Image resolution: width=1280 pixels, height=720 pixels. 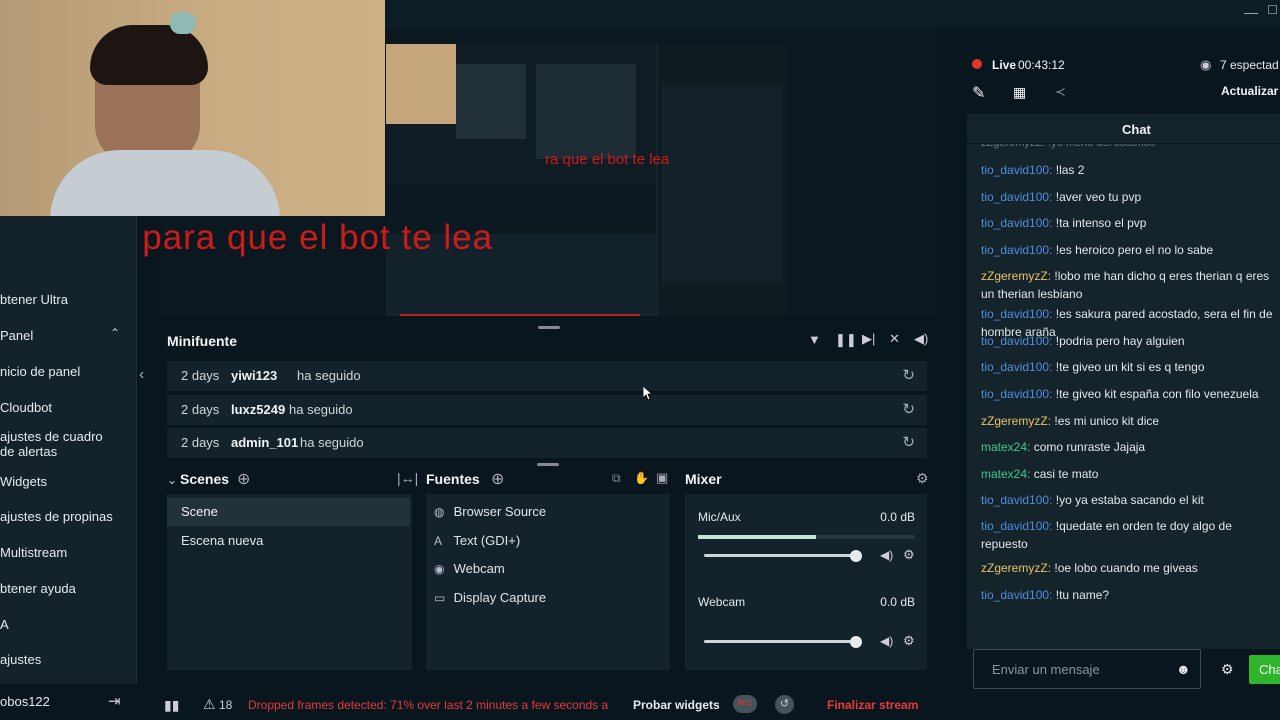 I want to click on source-item: ◉ Webcam, so click(x=469, y=568).